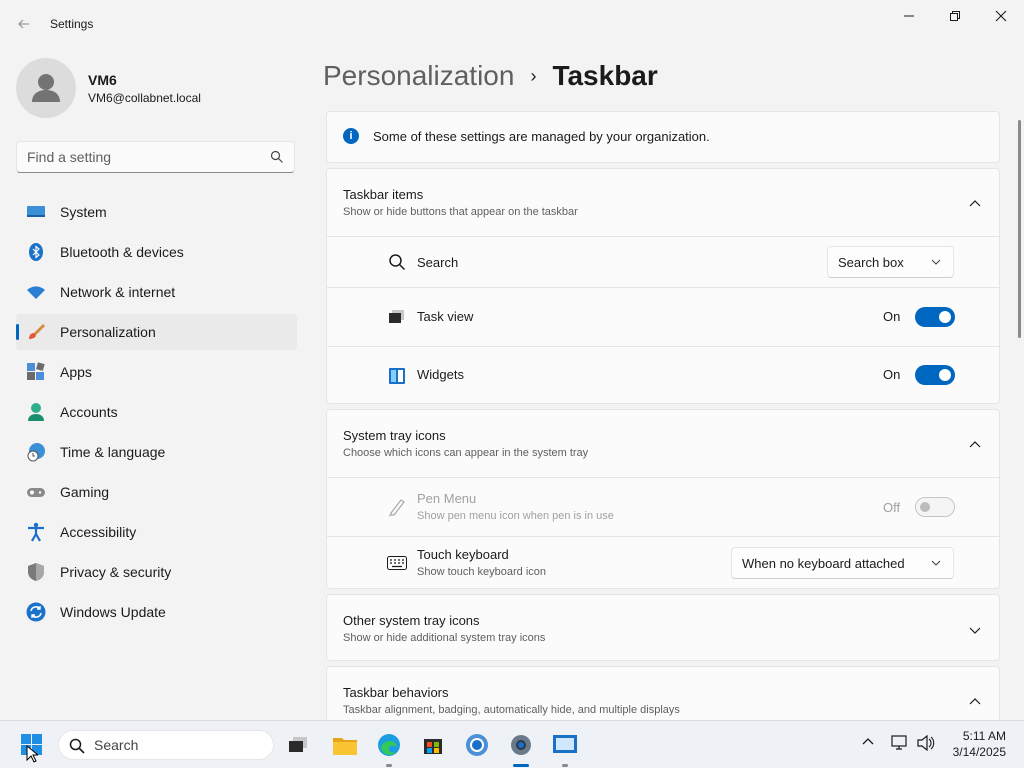  What do you see at coordinates (122, 252) in the screenshot?
I see `sidebar-item-label: Bluetooth & devices` at bounding box center [122, 252].